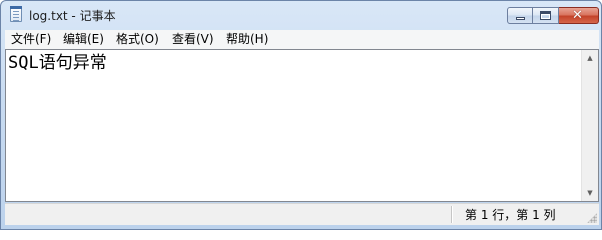 This screenshot has width=602, height=240. What do you see at coordinates (193, 39) in the screenshot?
I see `menu-view: 查看(V)` at bounding box center [193, 39].